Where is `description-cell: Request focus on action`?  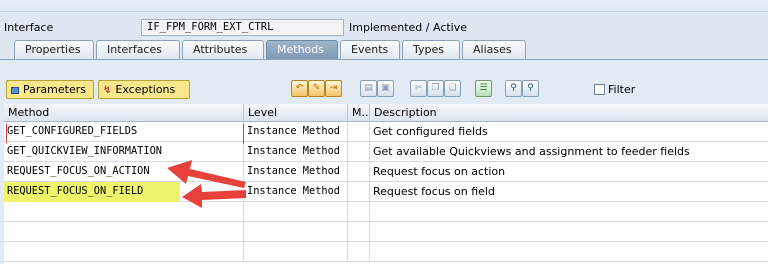 description-cell: Request focus on action is located at coordinates (569, 172).